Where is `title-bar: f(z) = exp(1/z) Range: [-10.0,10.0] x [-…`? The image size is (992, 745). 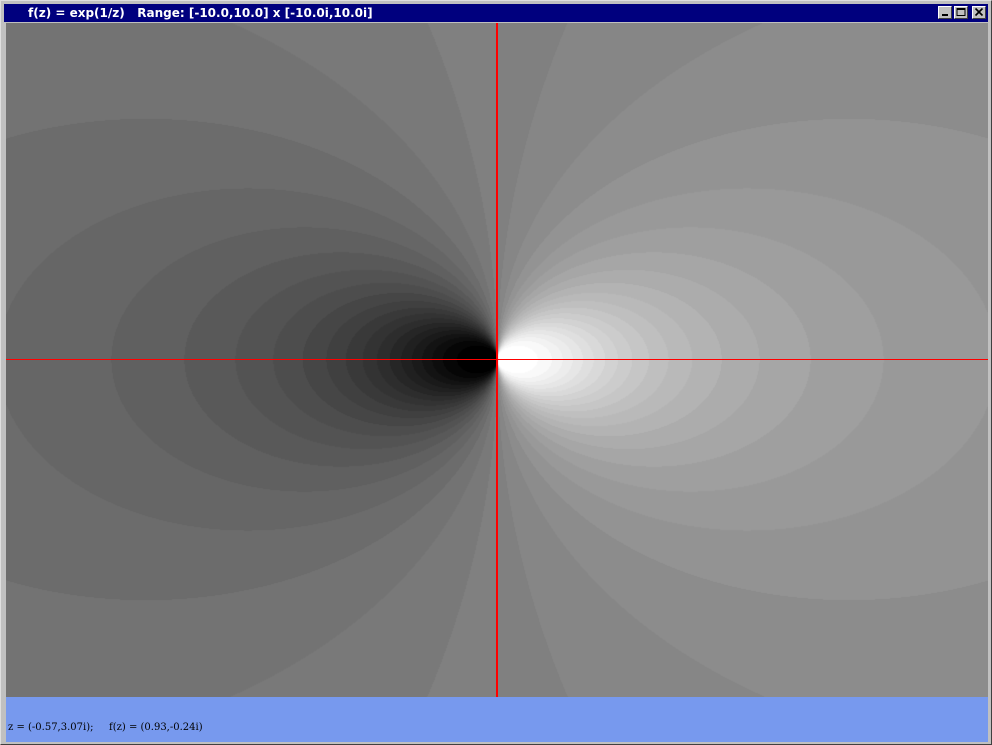 title-bar: f(z) = exp(1/z) Range: [-10.0,10.0] x [-… is located at coordinates (496, 21).